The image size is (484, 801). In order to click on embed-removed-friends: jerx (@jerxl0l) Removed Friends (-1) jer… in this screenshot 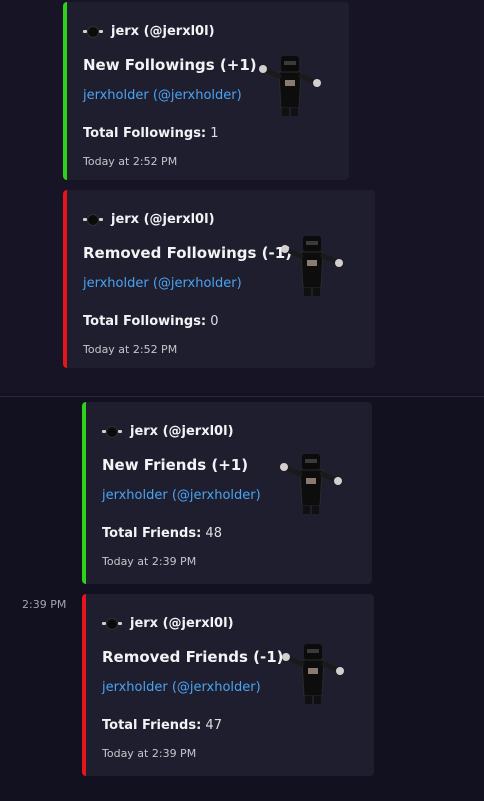, I will do `click(228, 685)`.